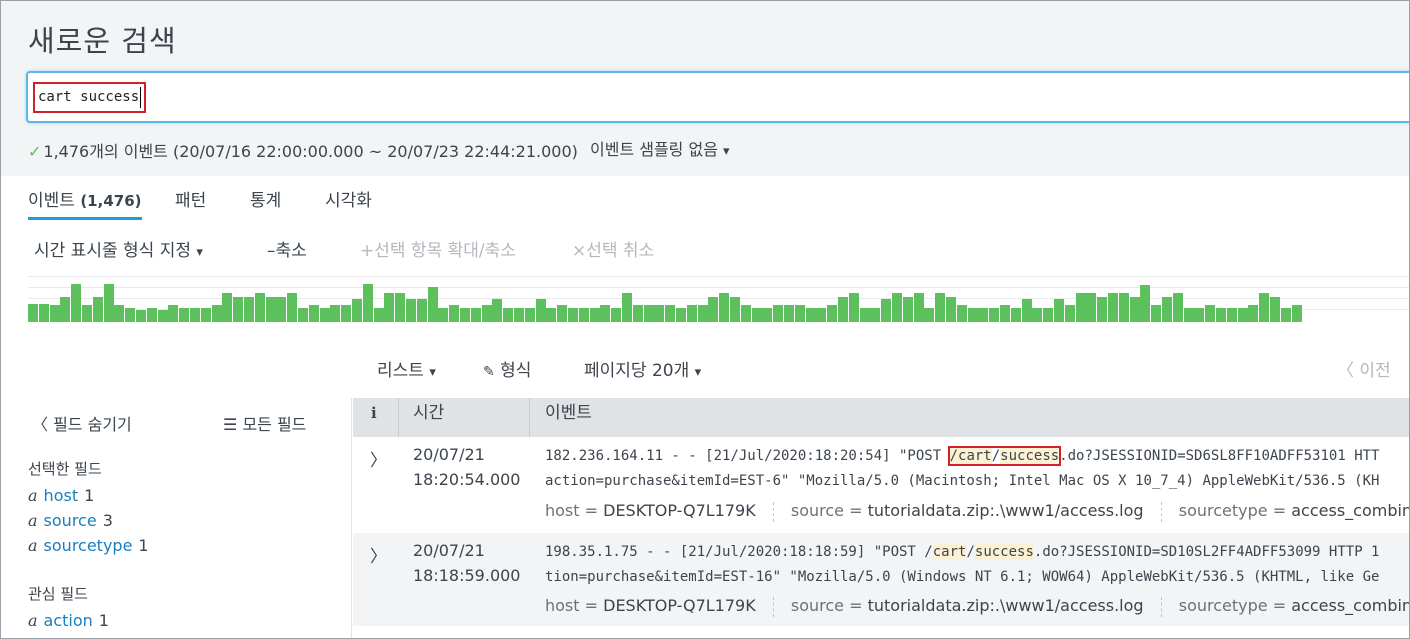 The height and width of the screenshot is (639, 1410). Describe the element at coordinates (112, 251) in the screenshot. I see `timeline-format-label: 시간 표시줄 형식 지정` at that location.